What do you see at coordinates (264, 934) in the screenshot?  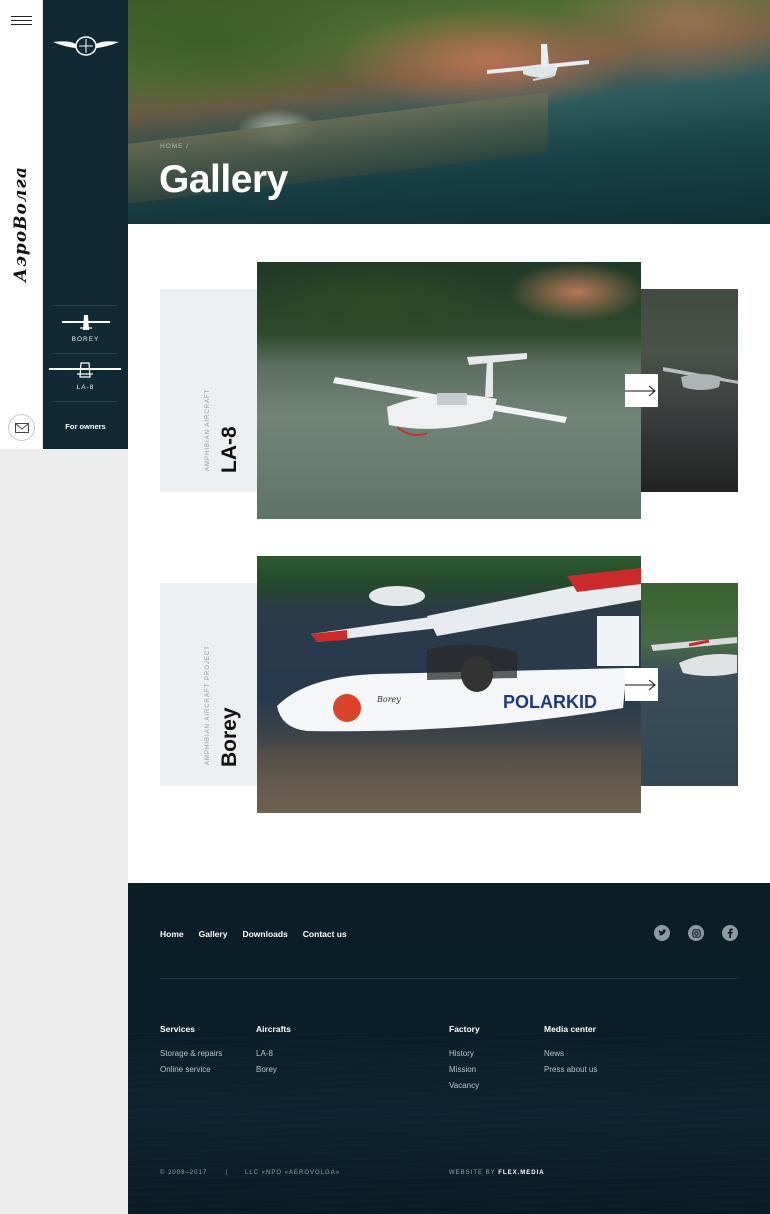 I see `footer-nav-downloads: Downloads` at bounding box center [264, 934].